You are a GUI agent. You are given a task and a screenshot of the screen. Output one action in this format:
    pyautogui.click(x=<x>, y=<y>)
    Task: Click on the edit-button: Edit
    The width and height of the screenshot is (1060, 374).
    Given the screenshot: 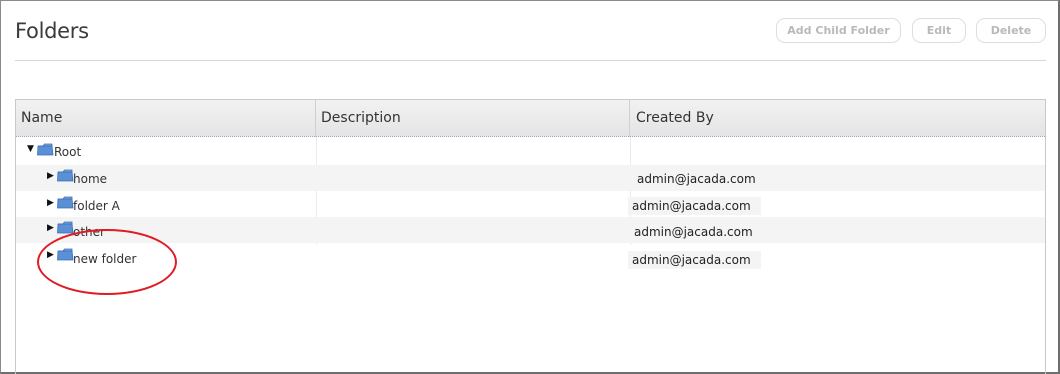 What is the action you would take?
    pyautogui.click(x=939, y=30)
    